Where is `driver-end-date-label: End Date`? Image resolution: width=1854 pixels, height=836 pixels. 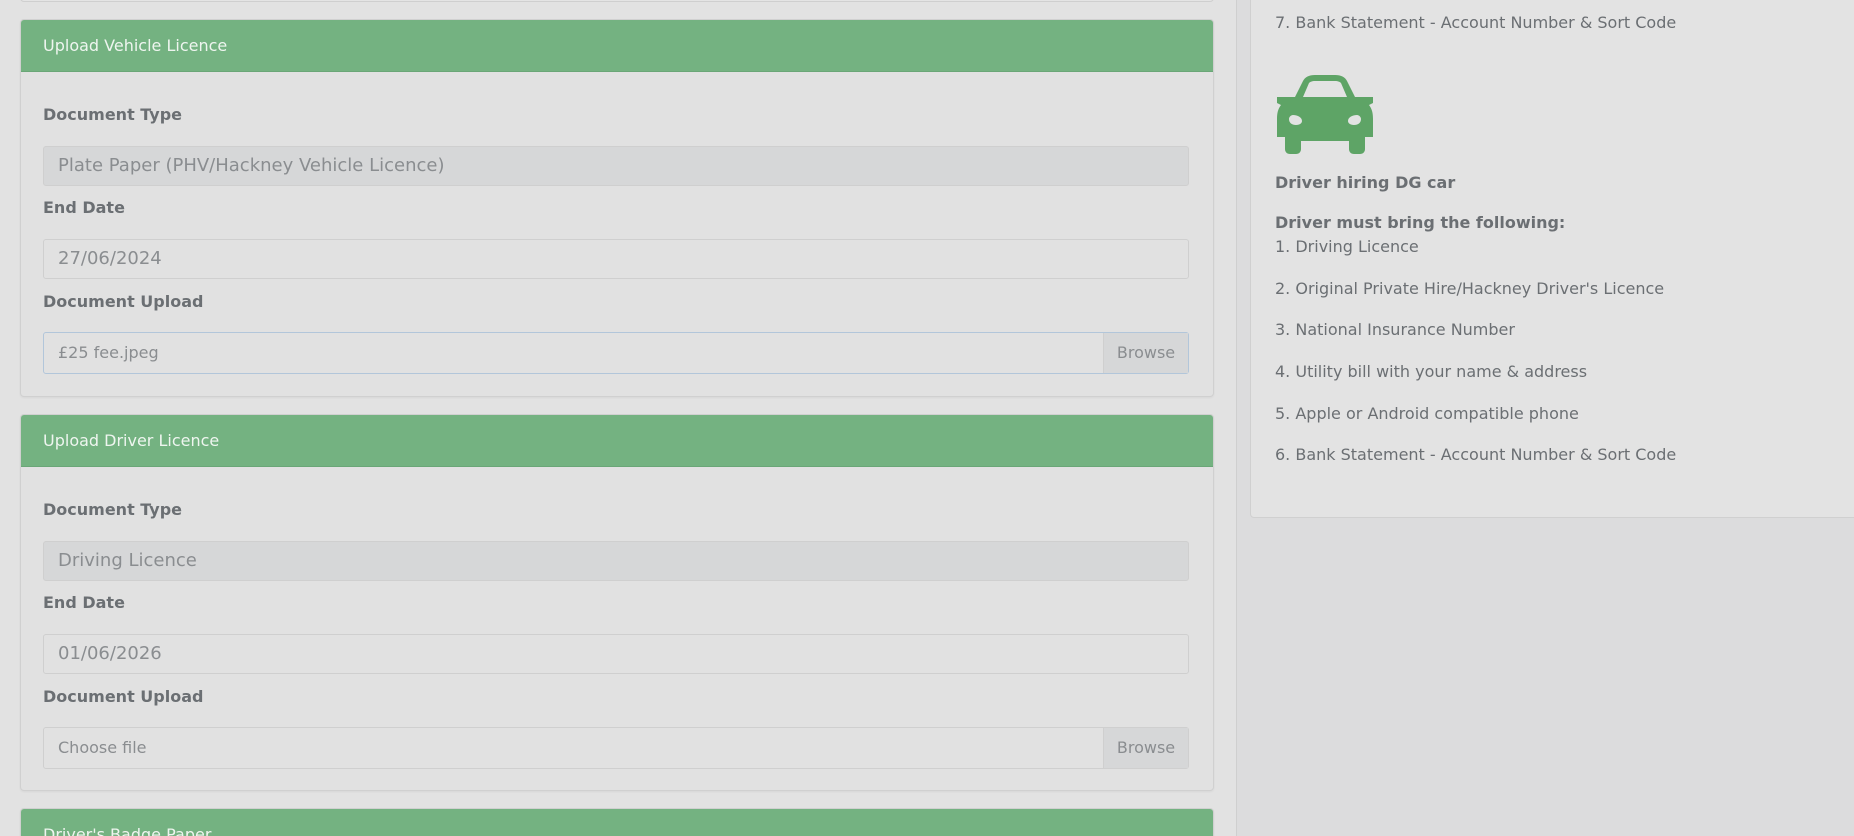
driver-end-date-label: End Date is located at coordinates (84, 602).